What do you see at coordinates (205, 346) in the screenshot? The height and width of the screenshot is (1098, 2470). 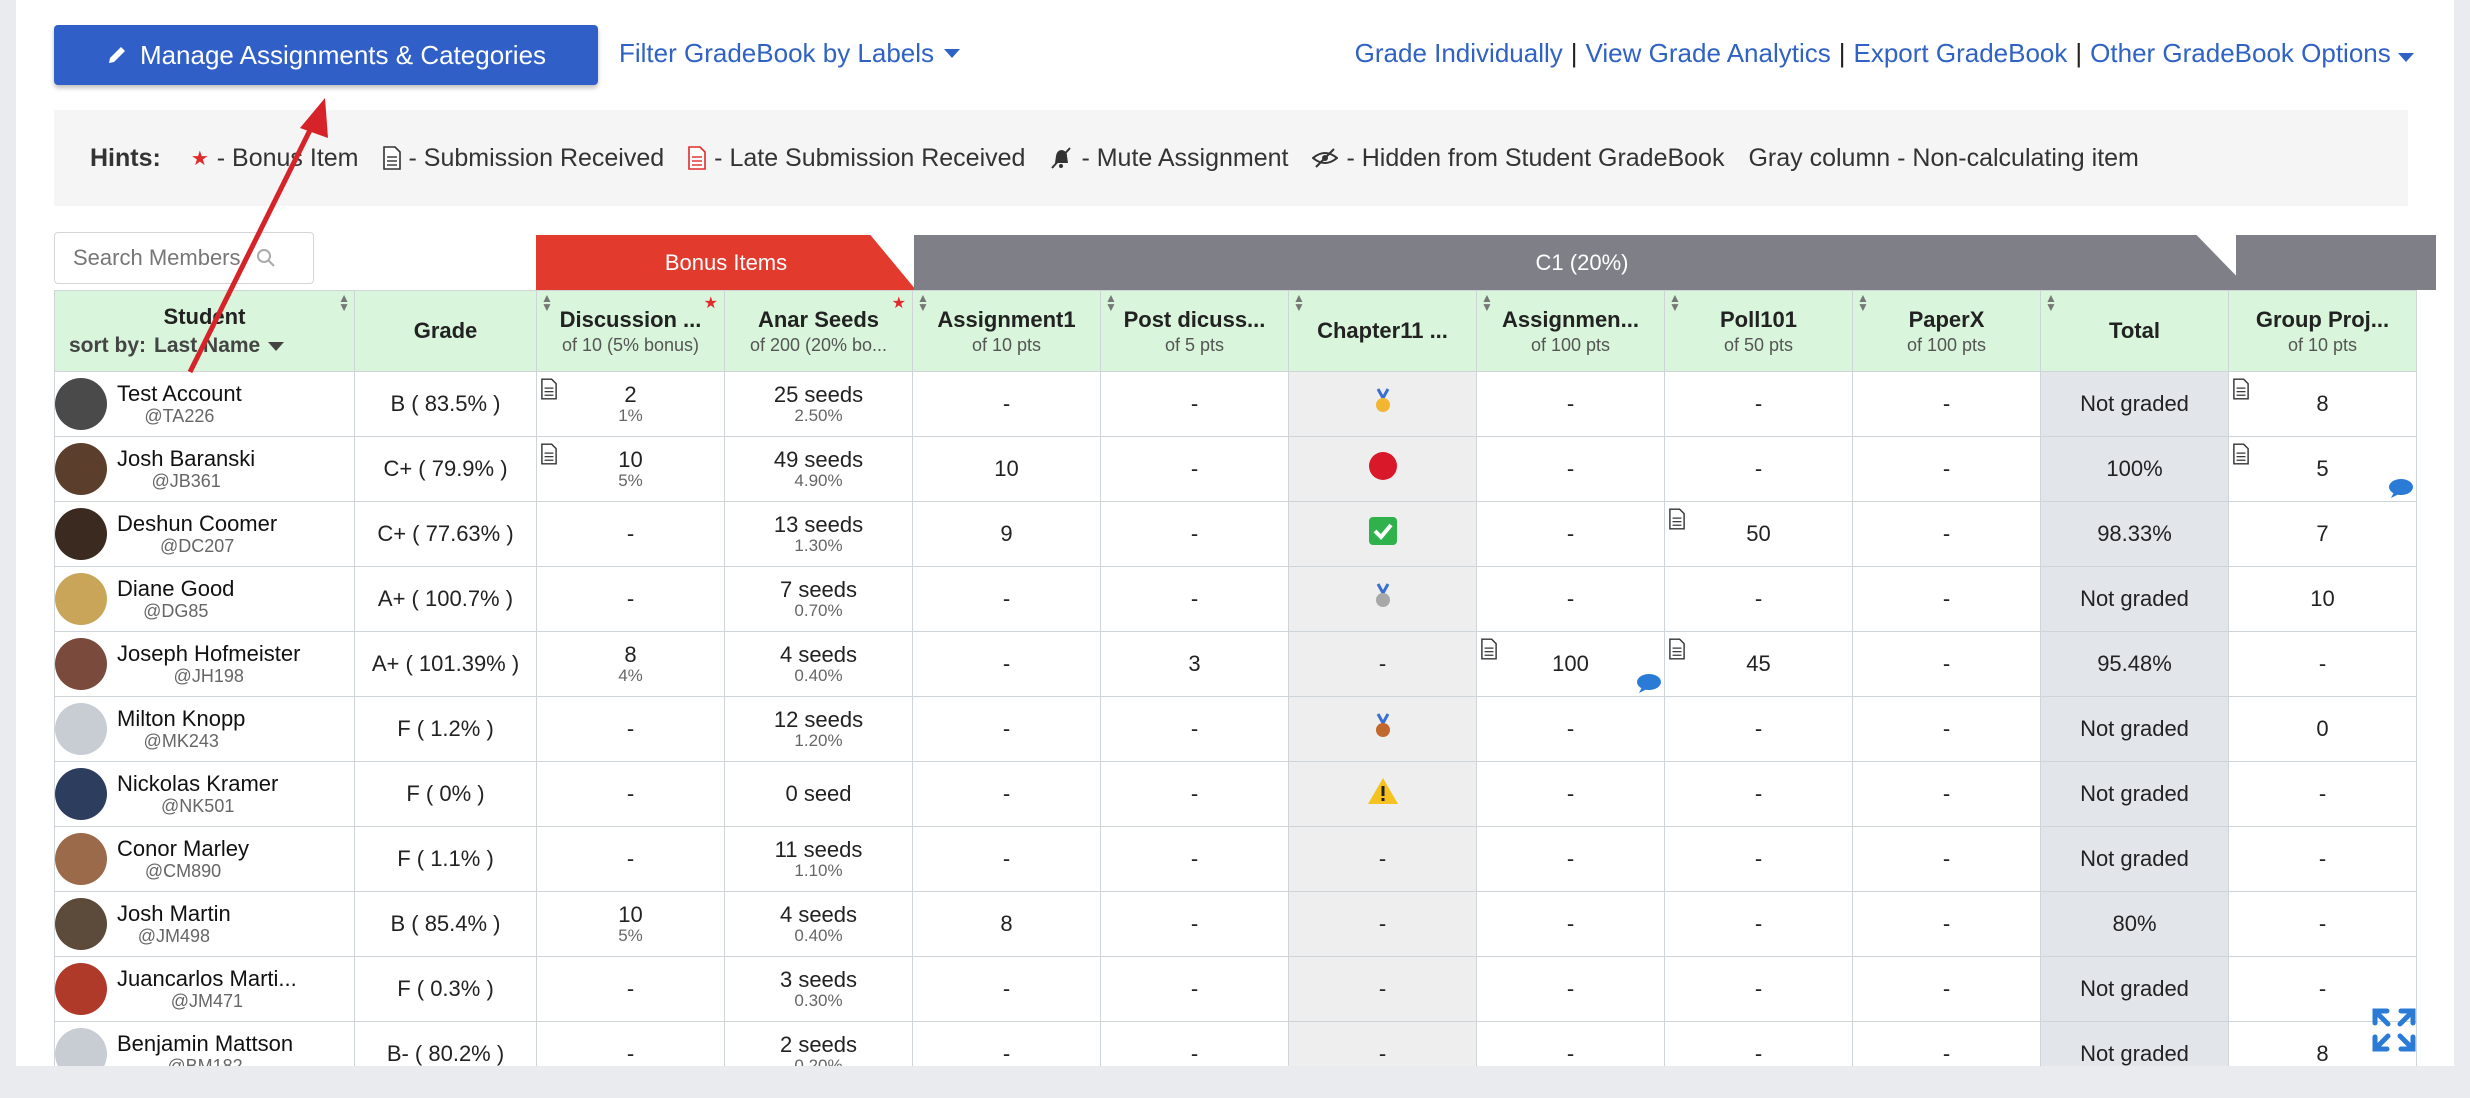 I see `sort-by-dropdown: sort by: Last Name` at bounding box center [205, 346].